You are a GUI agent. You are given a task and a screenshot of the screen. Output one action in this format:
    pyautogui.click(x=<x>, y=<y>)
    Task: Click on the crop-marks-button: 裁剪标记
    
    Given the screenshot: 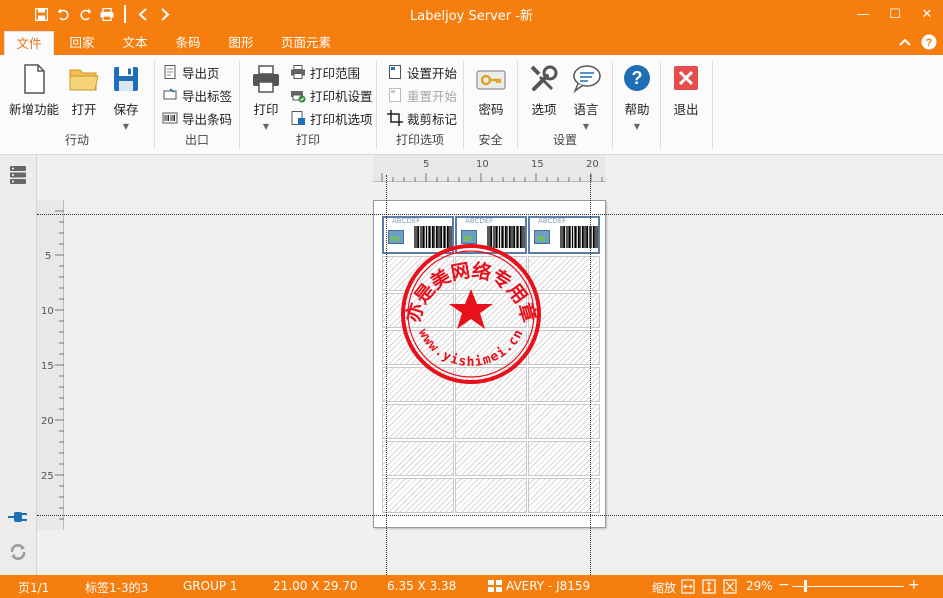 What is the action you would take?
    pyautogui.click(x=422, y=118)
    